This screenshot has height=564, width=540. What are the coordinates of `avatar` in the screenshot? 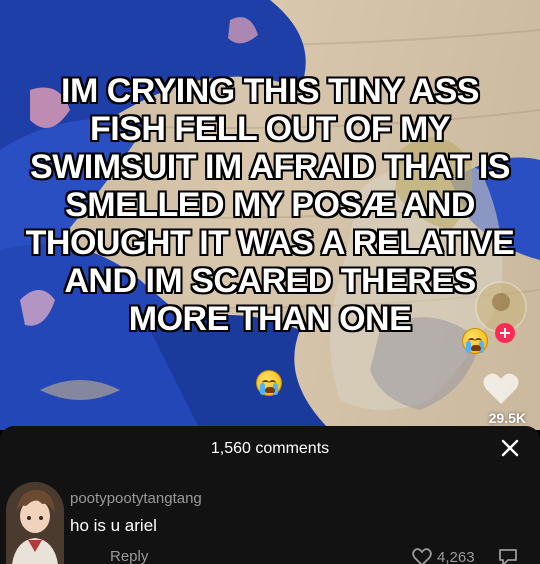 It's located at (35, 523).